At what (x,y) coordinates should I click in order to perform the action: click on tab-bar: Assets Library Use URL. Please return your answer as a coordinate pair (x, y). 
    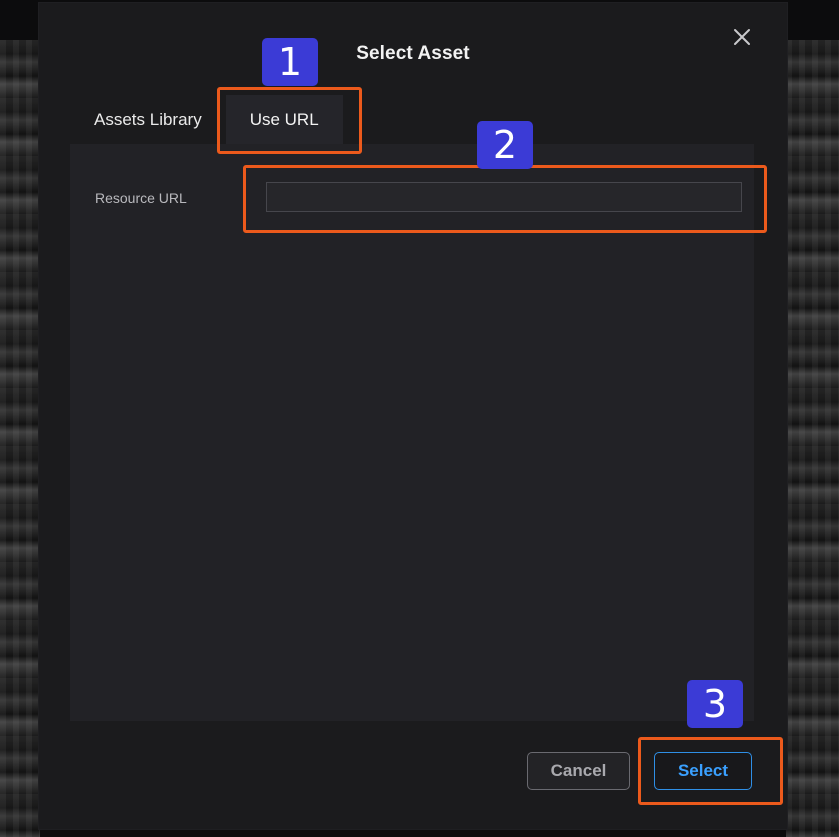
    Looking at the image, I should click on (206, 121).